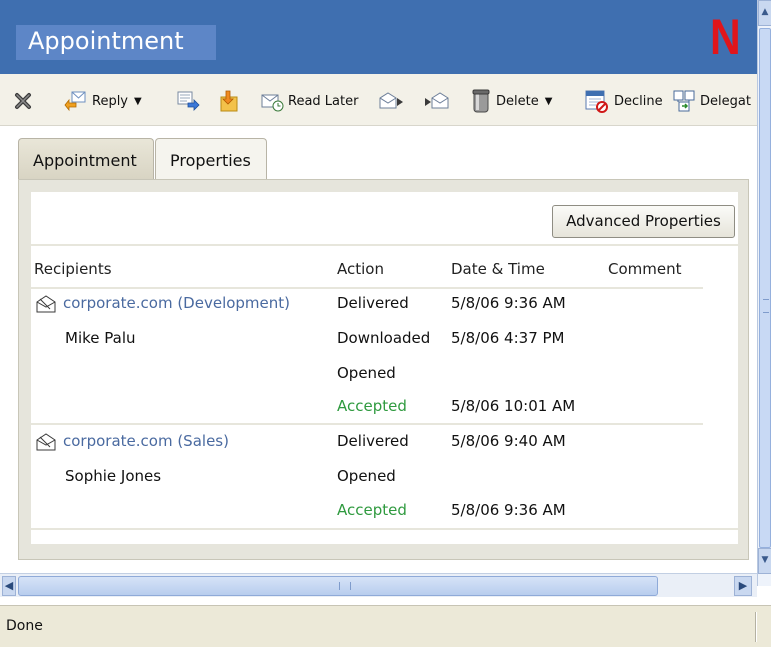  I want to click on decline-button: Decline, so click(623, 101).